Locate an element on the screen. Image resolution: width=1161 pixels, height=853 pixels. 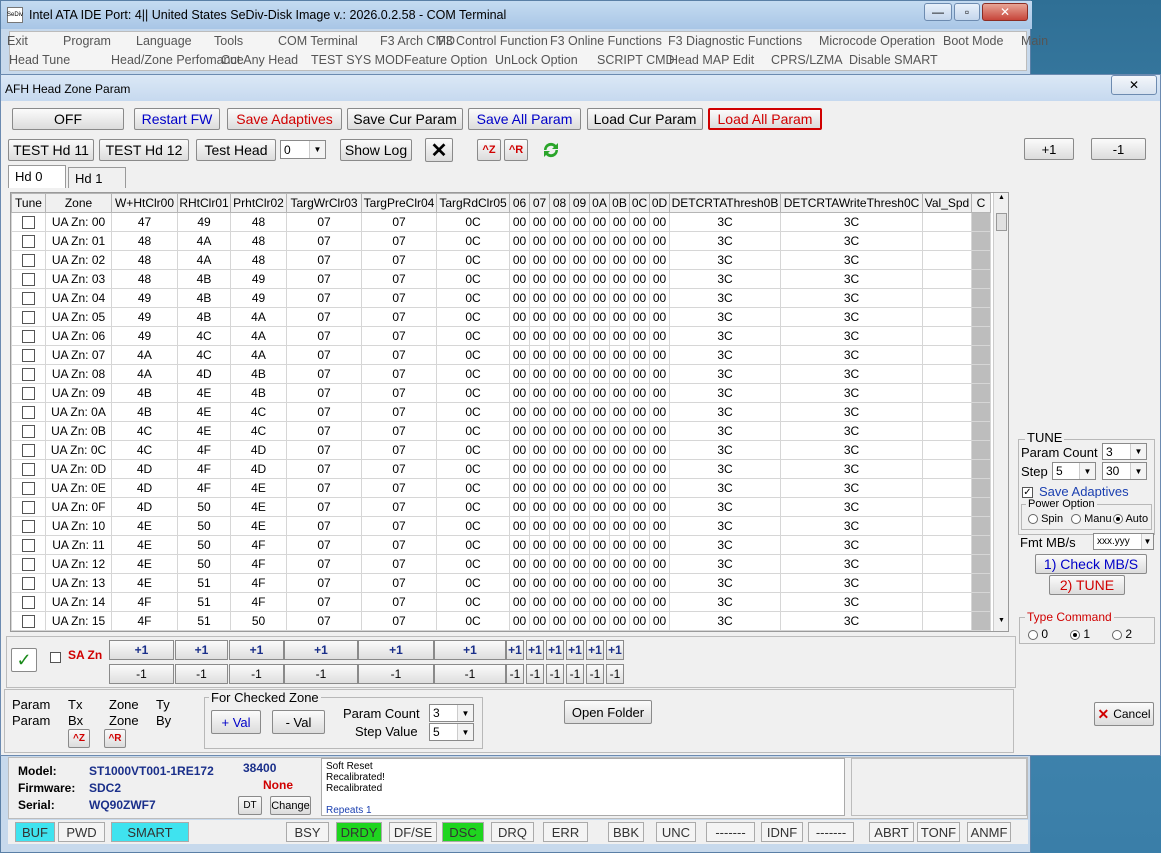
menu-item: F3 Control Function is located at coordinates (493, 41).